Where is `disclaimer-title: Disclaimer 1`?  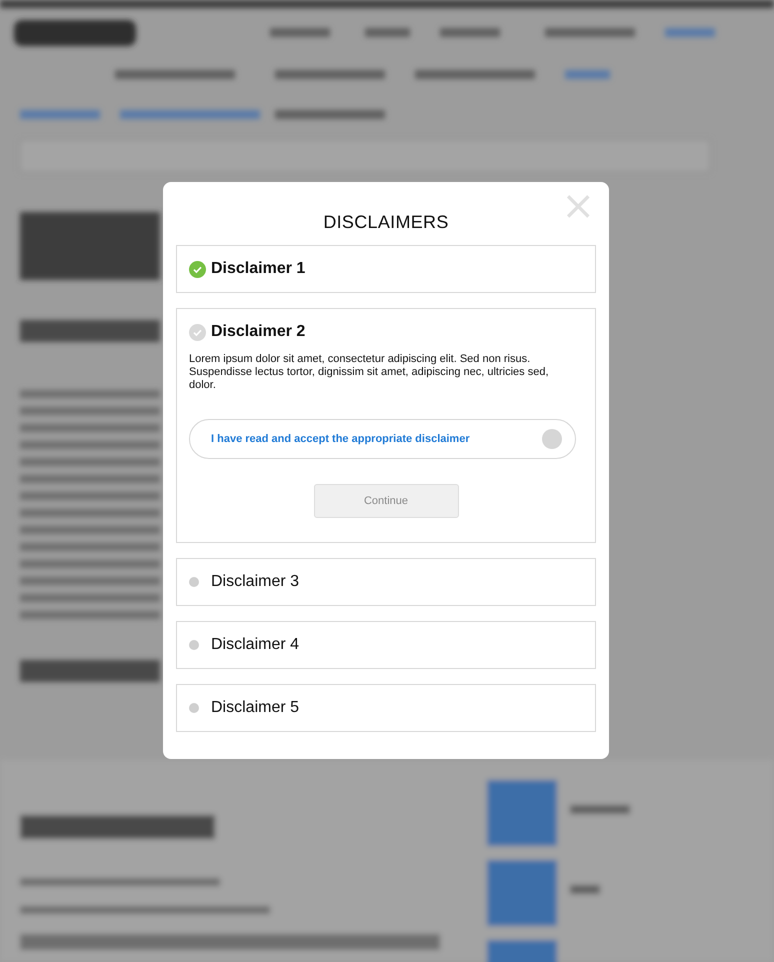 disclaimer-title: Disclaimer 1 is located at coordinates (258, 269).